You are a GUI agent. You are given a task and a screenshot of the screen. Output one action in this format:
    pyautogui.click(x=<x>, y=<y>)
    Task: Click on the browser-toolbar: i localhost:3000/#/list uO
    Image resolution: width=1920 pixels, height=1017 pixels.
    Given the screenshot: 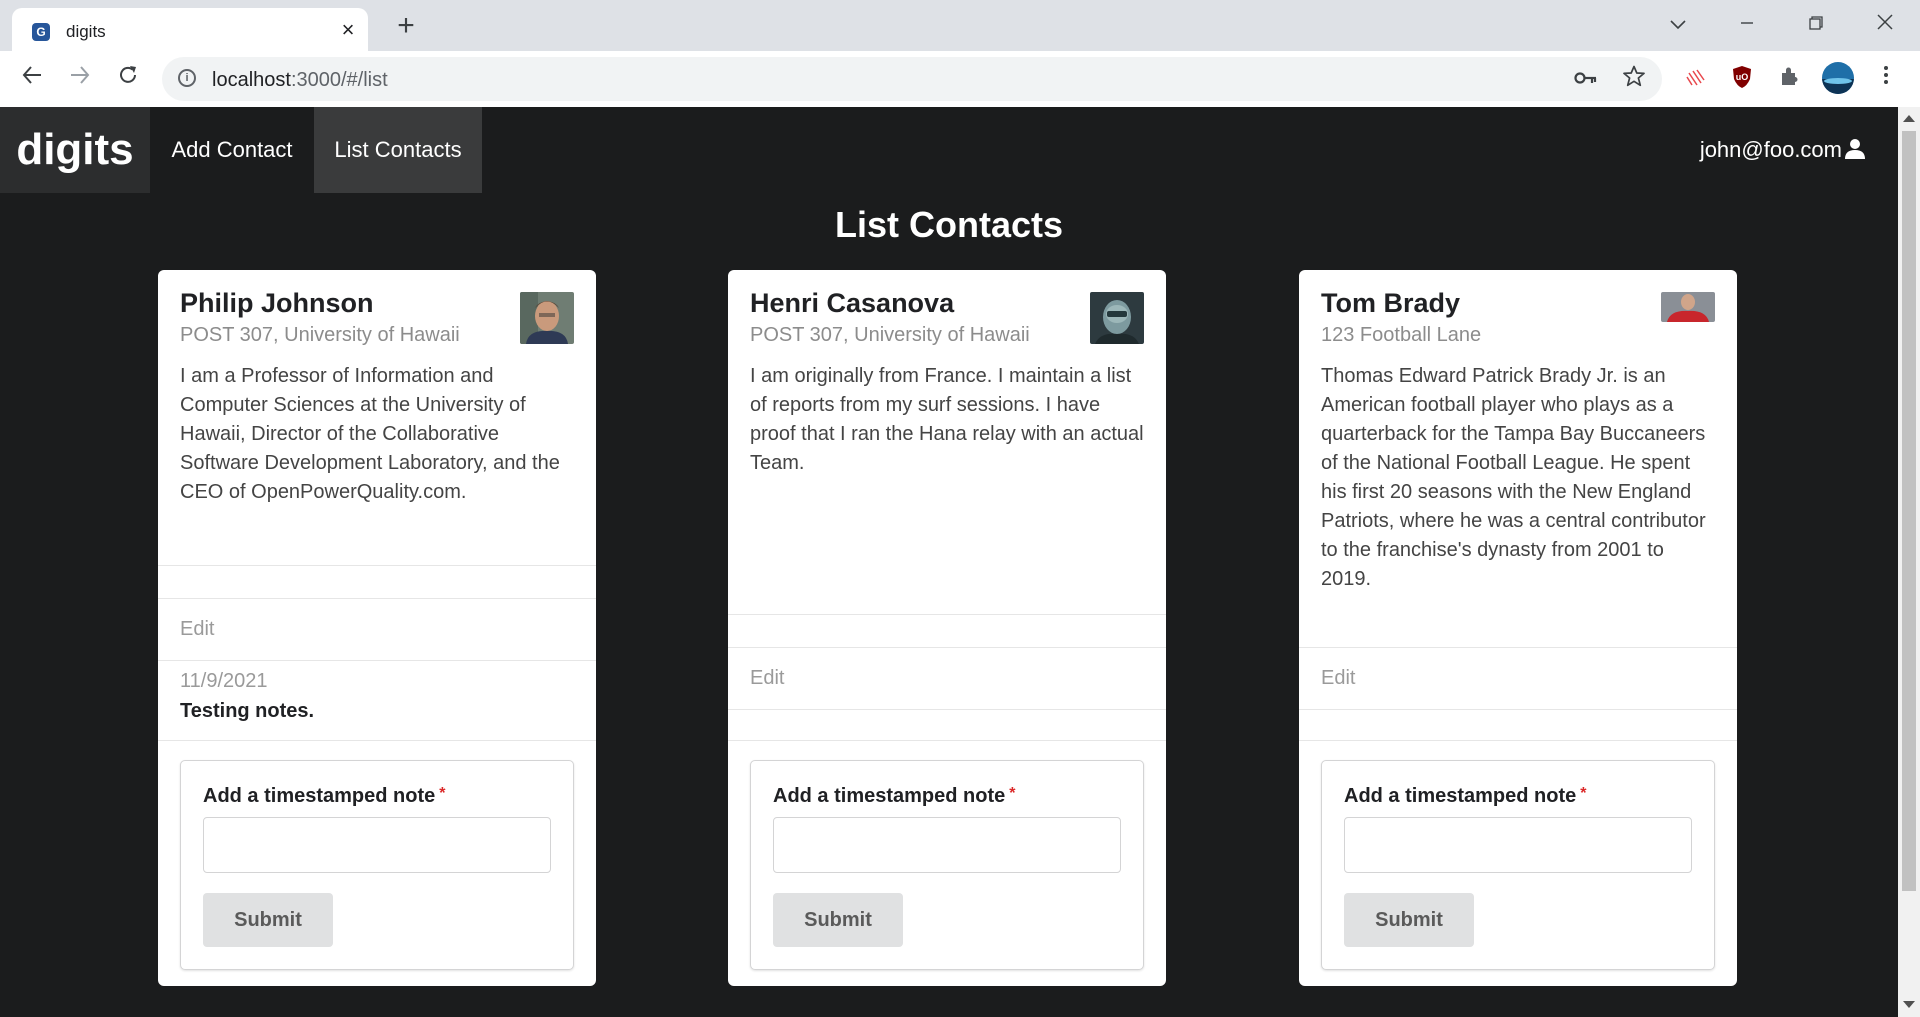 What is the action you would take?
    pyautogui.click(x=960, y=79)
    